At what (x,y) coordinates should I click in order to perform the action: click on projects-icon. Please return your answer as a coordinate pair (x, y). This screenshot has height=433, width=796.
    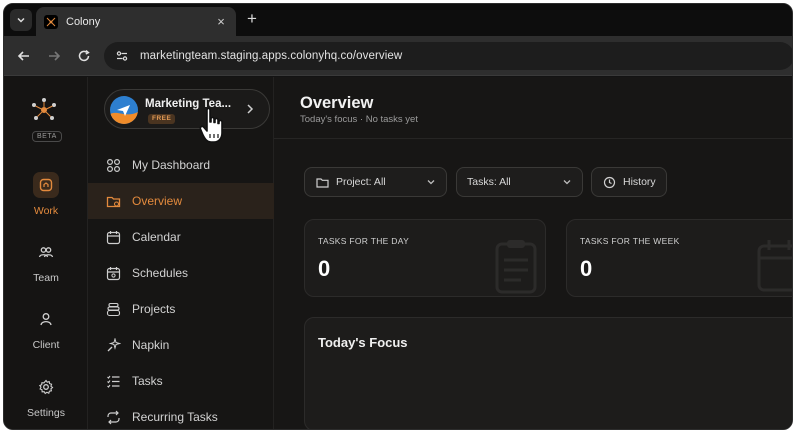
    Looking at the image, I should click on (113, 309).